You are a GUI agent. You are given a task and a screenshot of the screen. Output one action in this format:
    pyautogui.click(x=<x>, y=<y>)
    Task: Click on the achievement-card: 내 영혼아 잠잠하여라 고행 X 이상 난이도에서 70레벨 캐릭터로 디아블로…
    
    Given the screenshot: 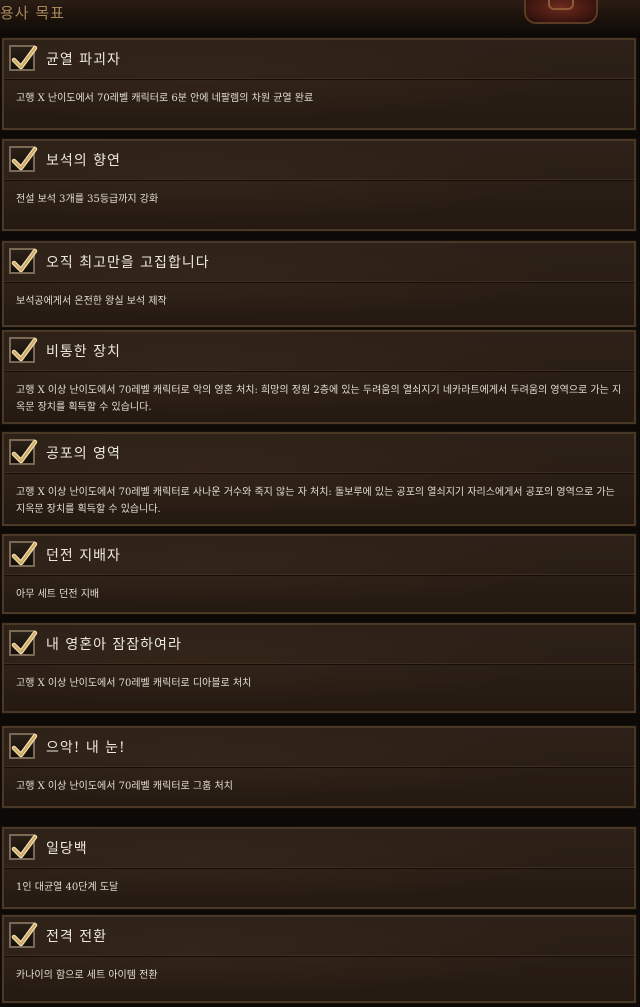 What is the action you would take?
    pyautogui.click(x=319, y=668)
    